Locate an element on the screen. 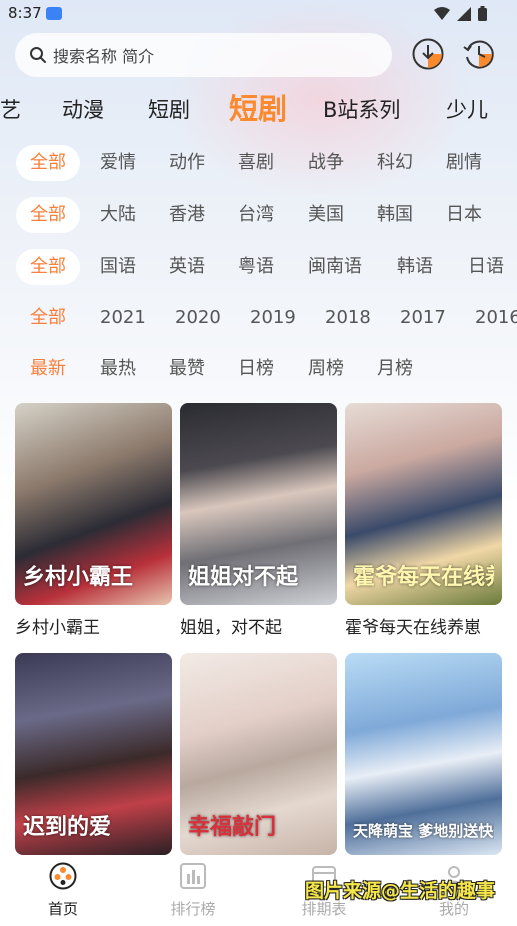  filter-chip: 日本 is located at coordinates (464, 215).